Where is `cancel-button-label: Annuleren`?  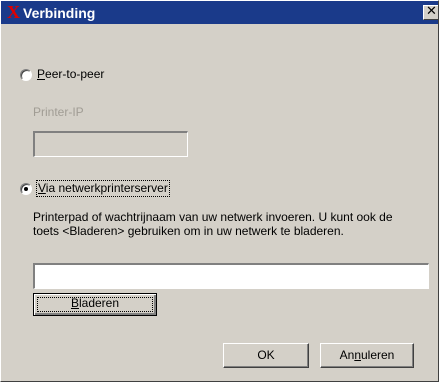
cancel-button-label: Annuleren is located at coordinates (367, 355).